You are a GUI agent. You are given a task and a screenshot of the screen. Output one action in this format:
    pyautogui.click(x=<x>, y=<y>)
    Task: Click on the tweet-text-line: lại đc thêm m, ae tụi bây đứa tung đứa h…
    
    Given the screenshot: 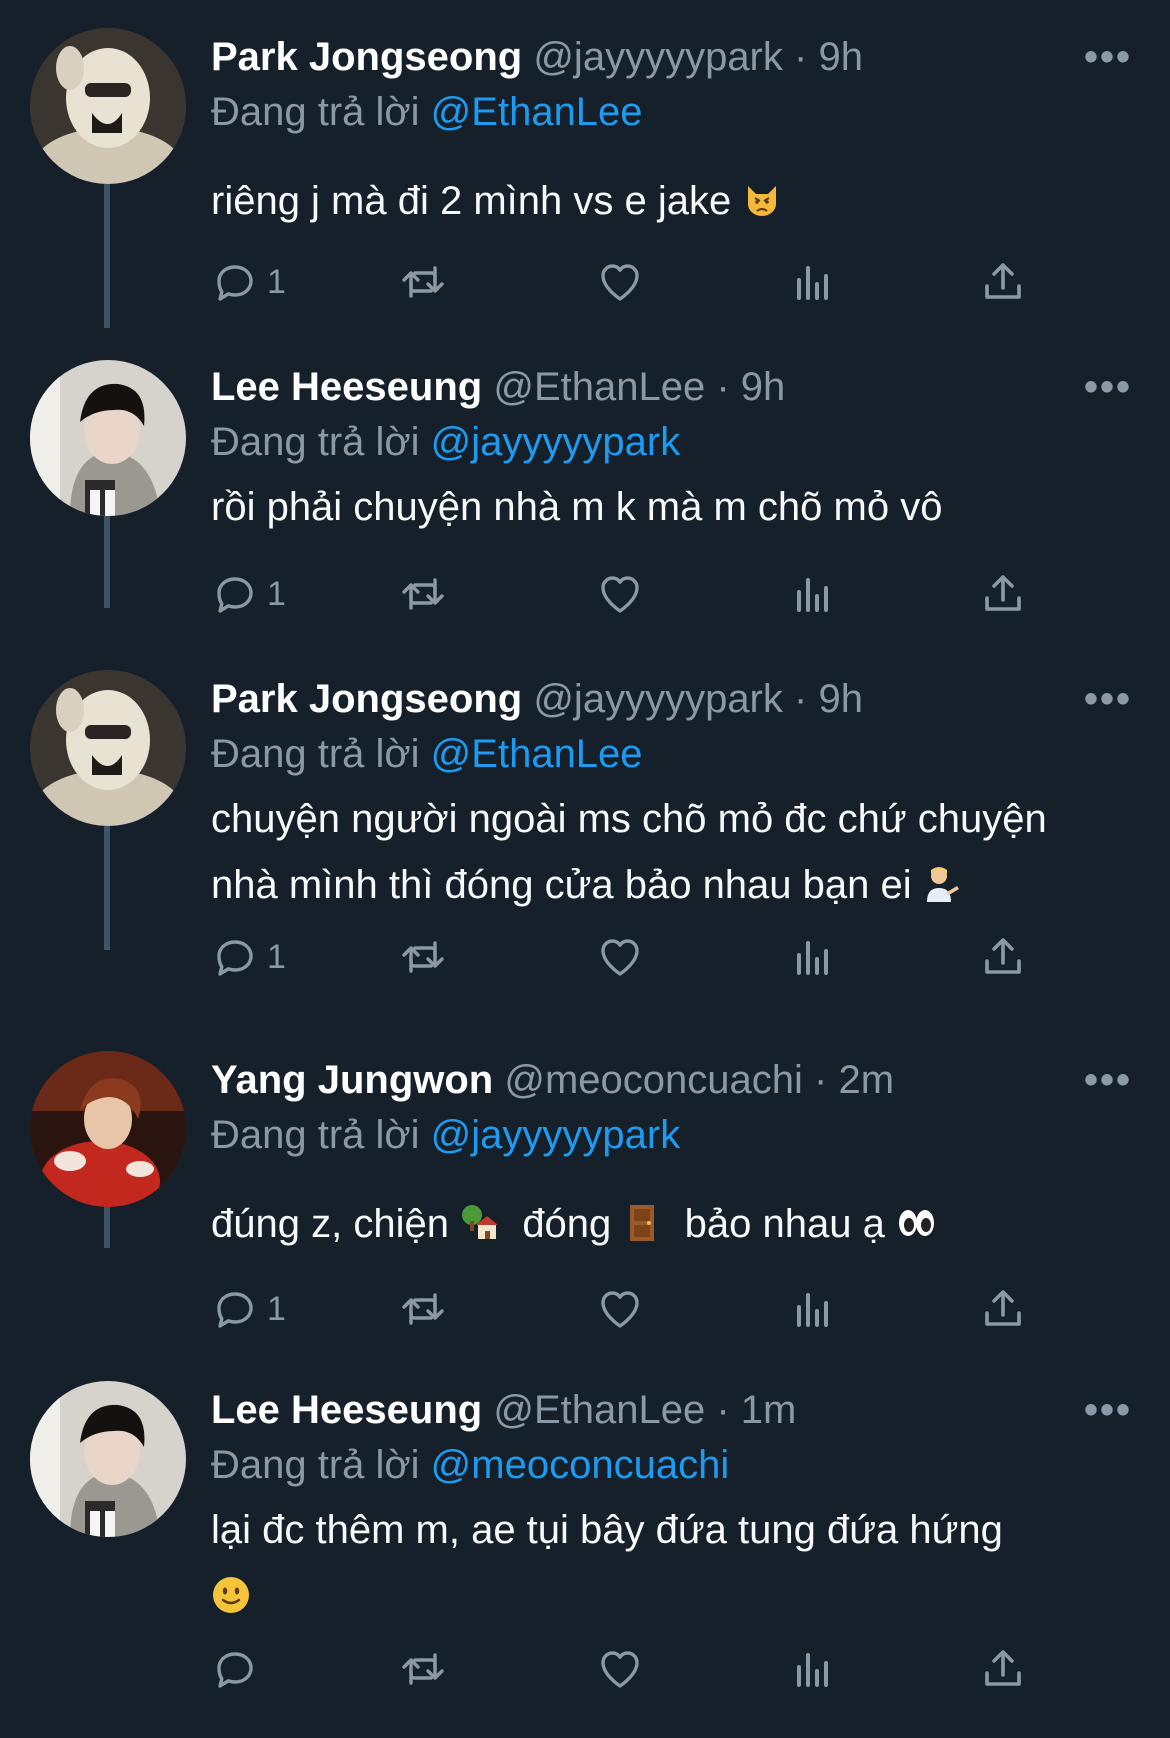 What is the action you would take?
    pyautogui.click(x=607, y=1530)
    